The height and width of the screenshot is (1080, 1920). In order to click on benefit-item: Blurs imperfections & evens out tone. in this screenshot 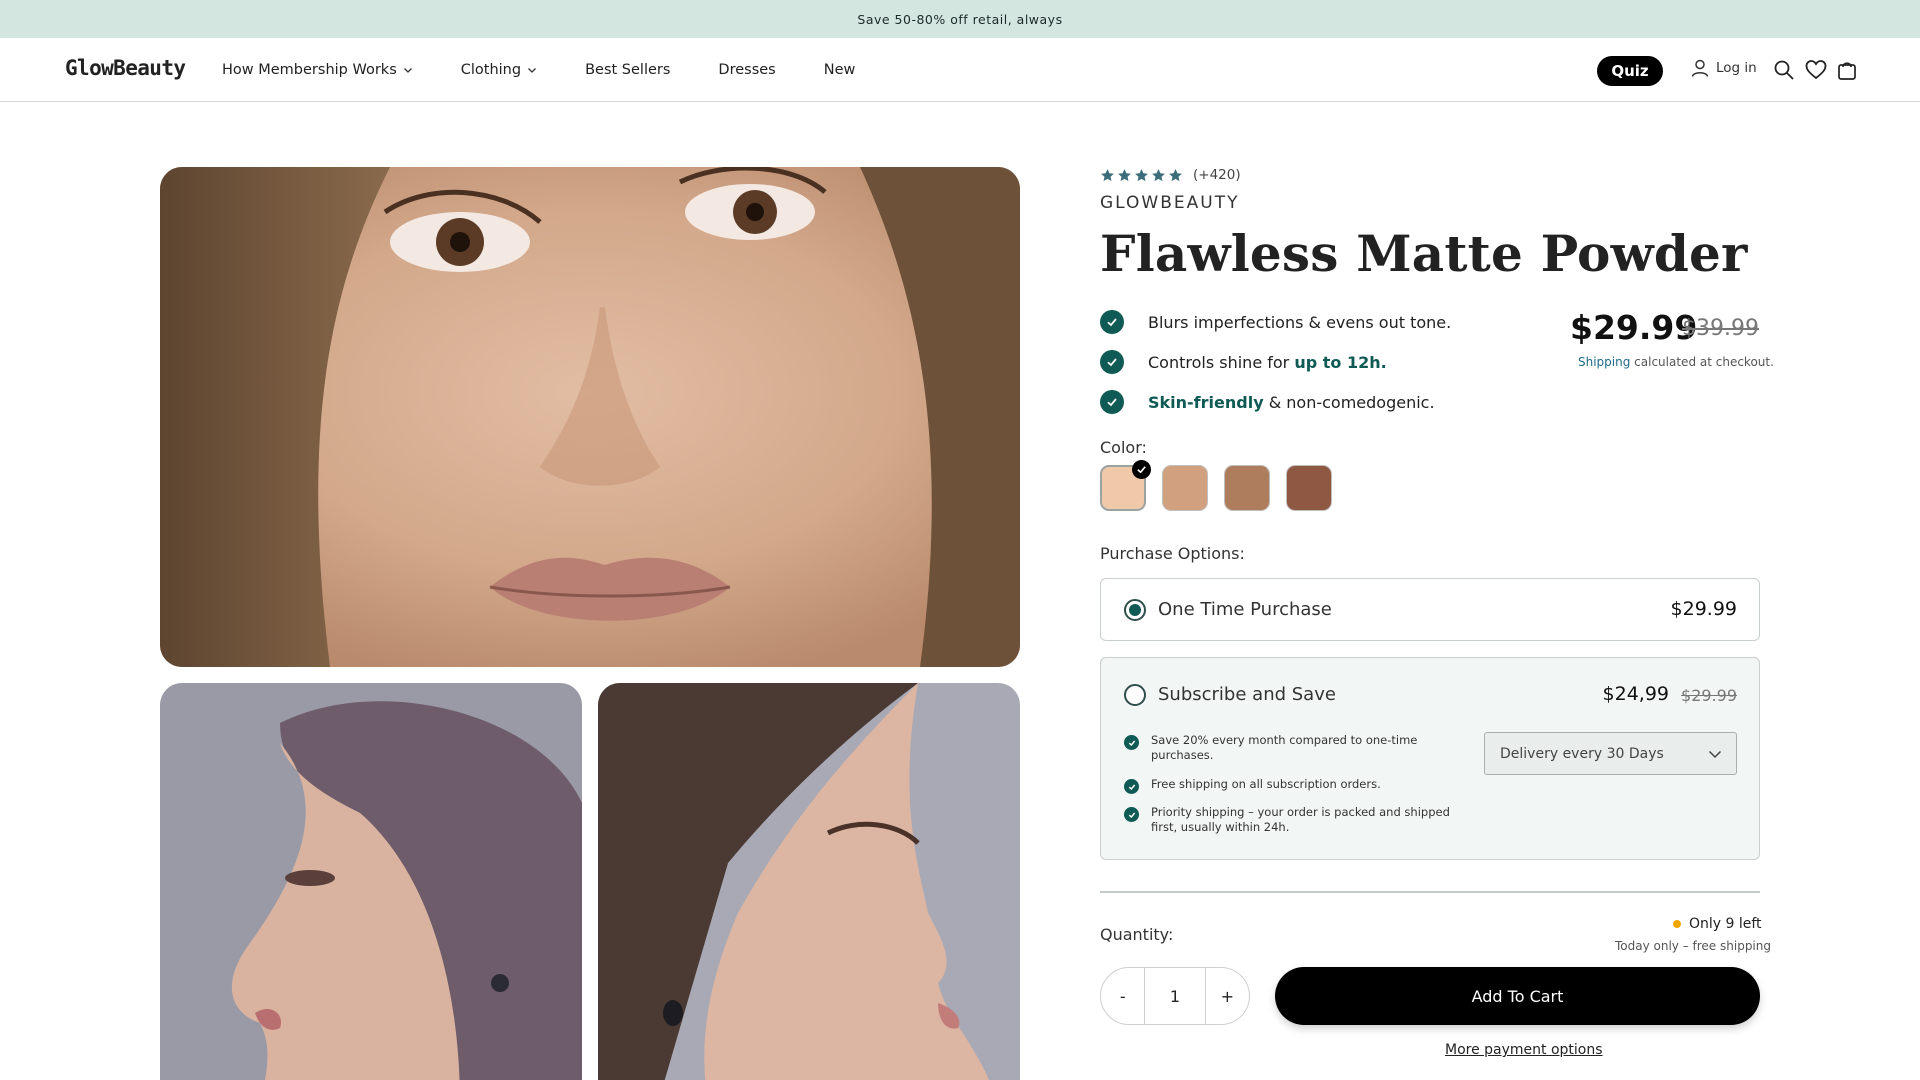, I will do `click(1275, 322)`.